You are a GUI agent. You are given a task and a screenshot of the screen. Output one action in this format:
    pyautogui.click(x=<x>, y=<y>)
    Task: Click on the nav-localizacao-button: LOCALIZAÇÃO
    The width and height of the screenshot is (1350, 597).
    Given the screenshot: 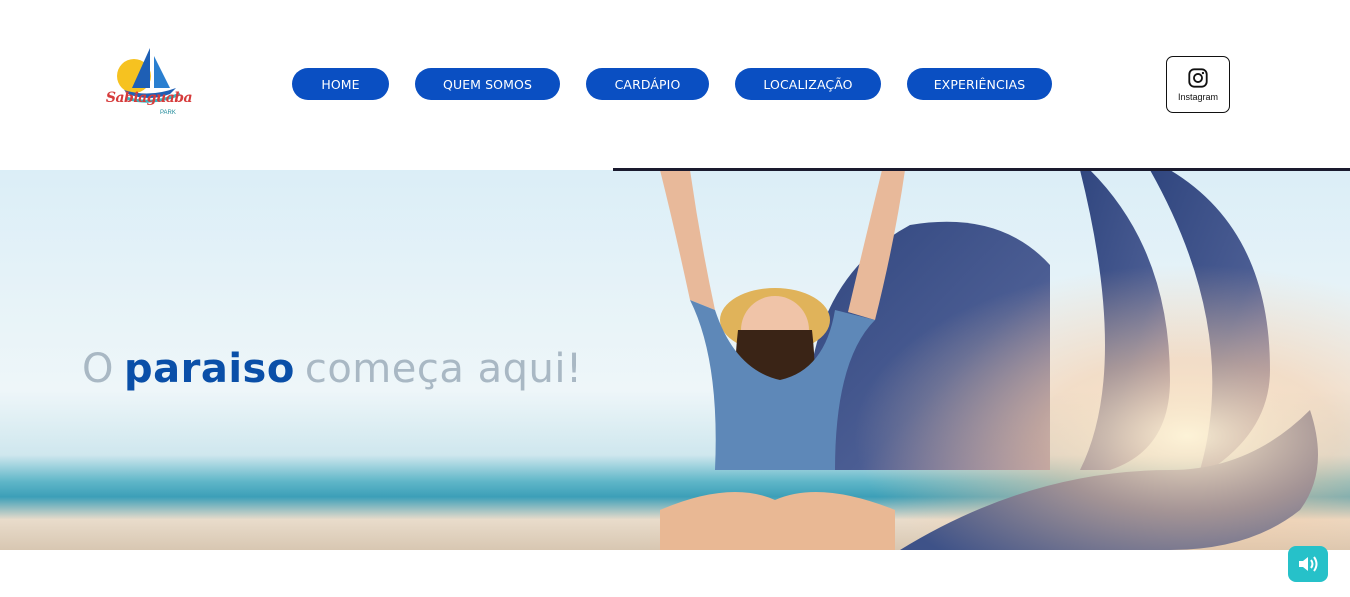 What is the action you would take?
    pyautogui.click(x=808, y=84)
    